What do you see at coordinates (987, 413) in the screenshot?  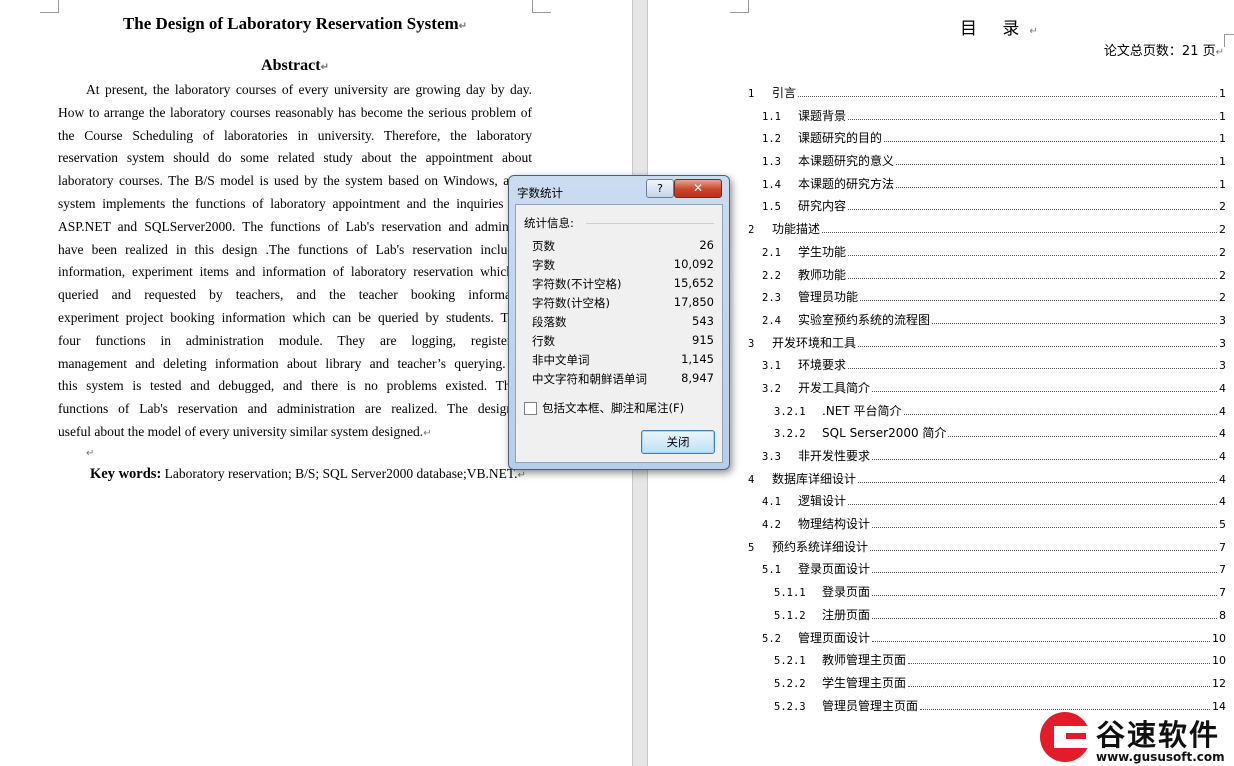 I see `toc-entry: 3.2.1 .NET 平台简介 4` at bounding box center [987, 413].